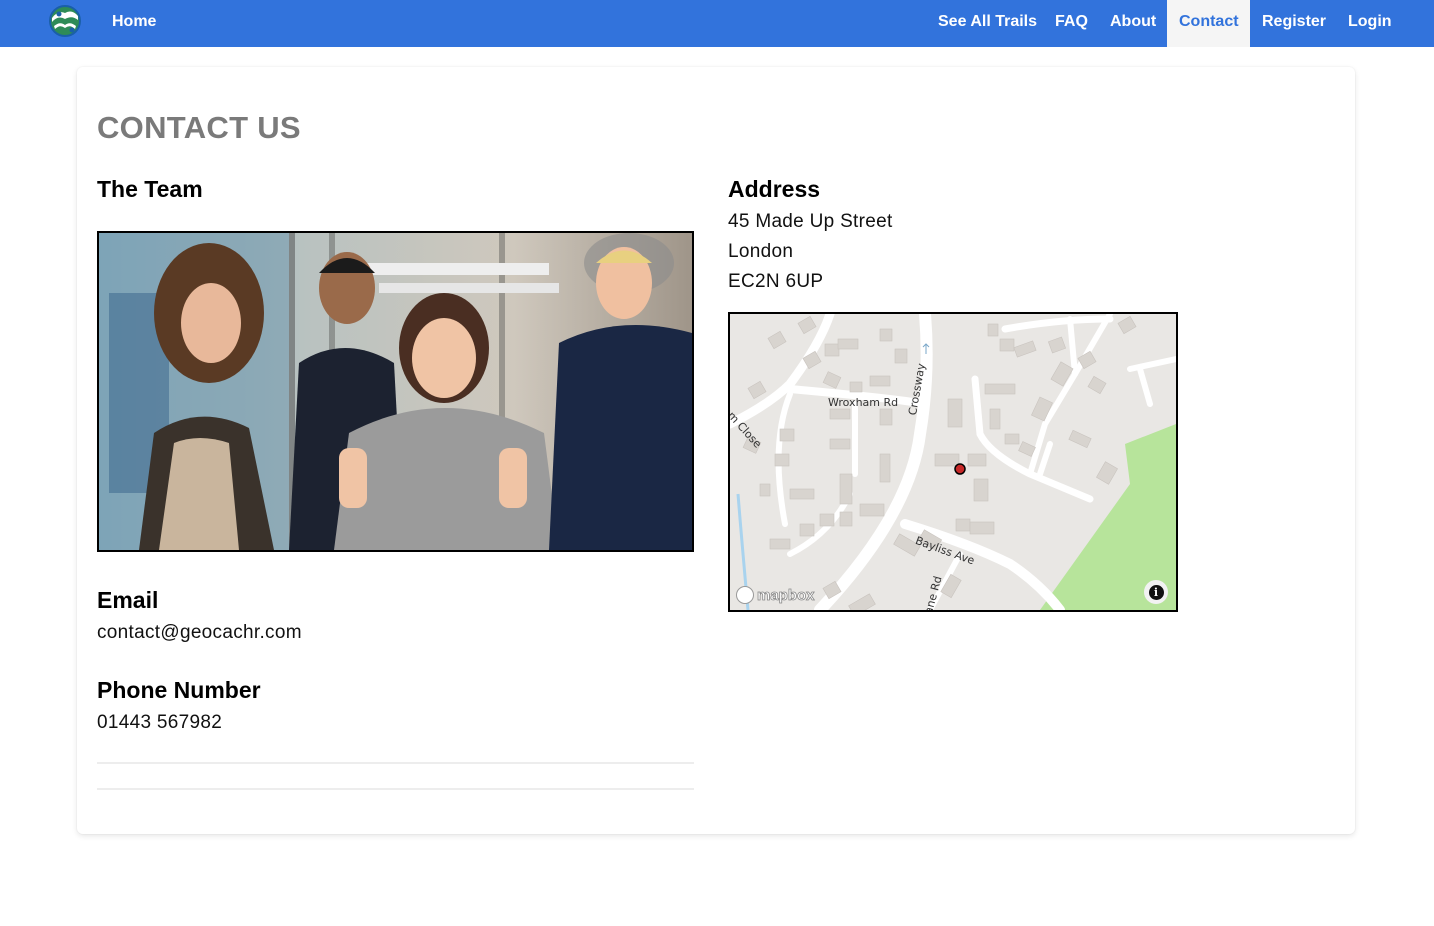 The height and width of the screenshot is (926, 1434). What do you see at coordinates (65, 21) in the screenshot?
I see `geocachr-logo-icon` at bounding box center [65, 21].